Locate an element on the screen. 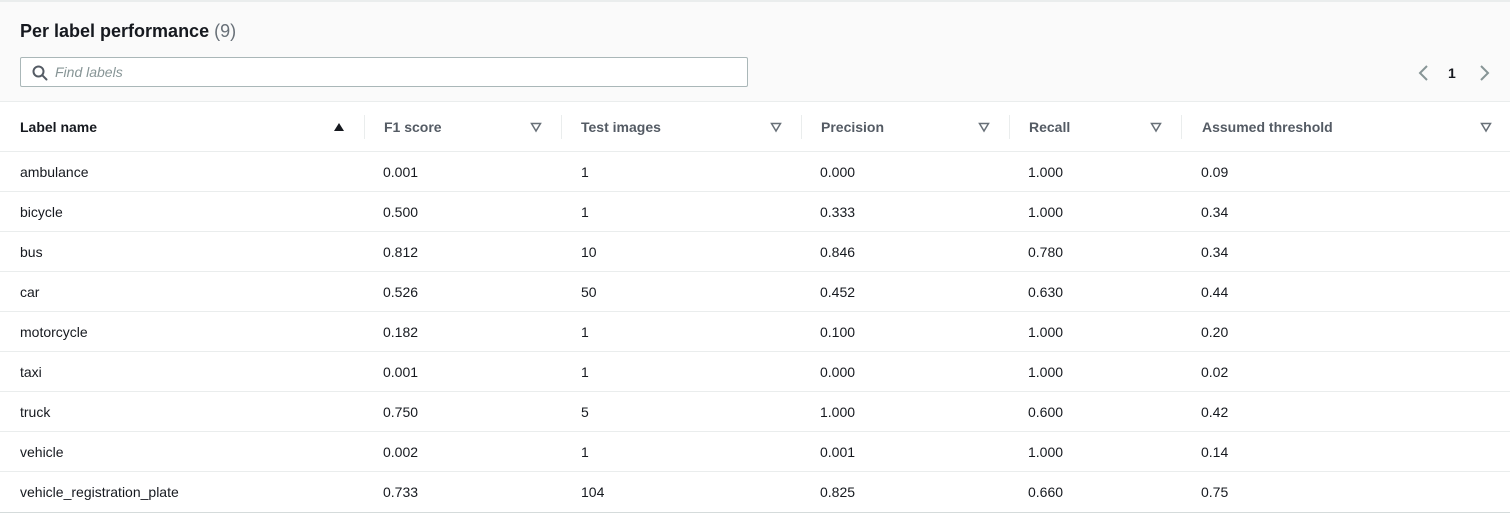 The width and height of the screenshot is (1510, 513). cell-f1-score: 0.812 is located at coordinates (401, 252).